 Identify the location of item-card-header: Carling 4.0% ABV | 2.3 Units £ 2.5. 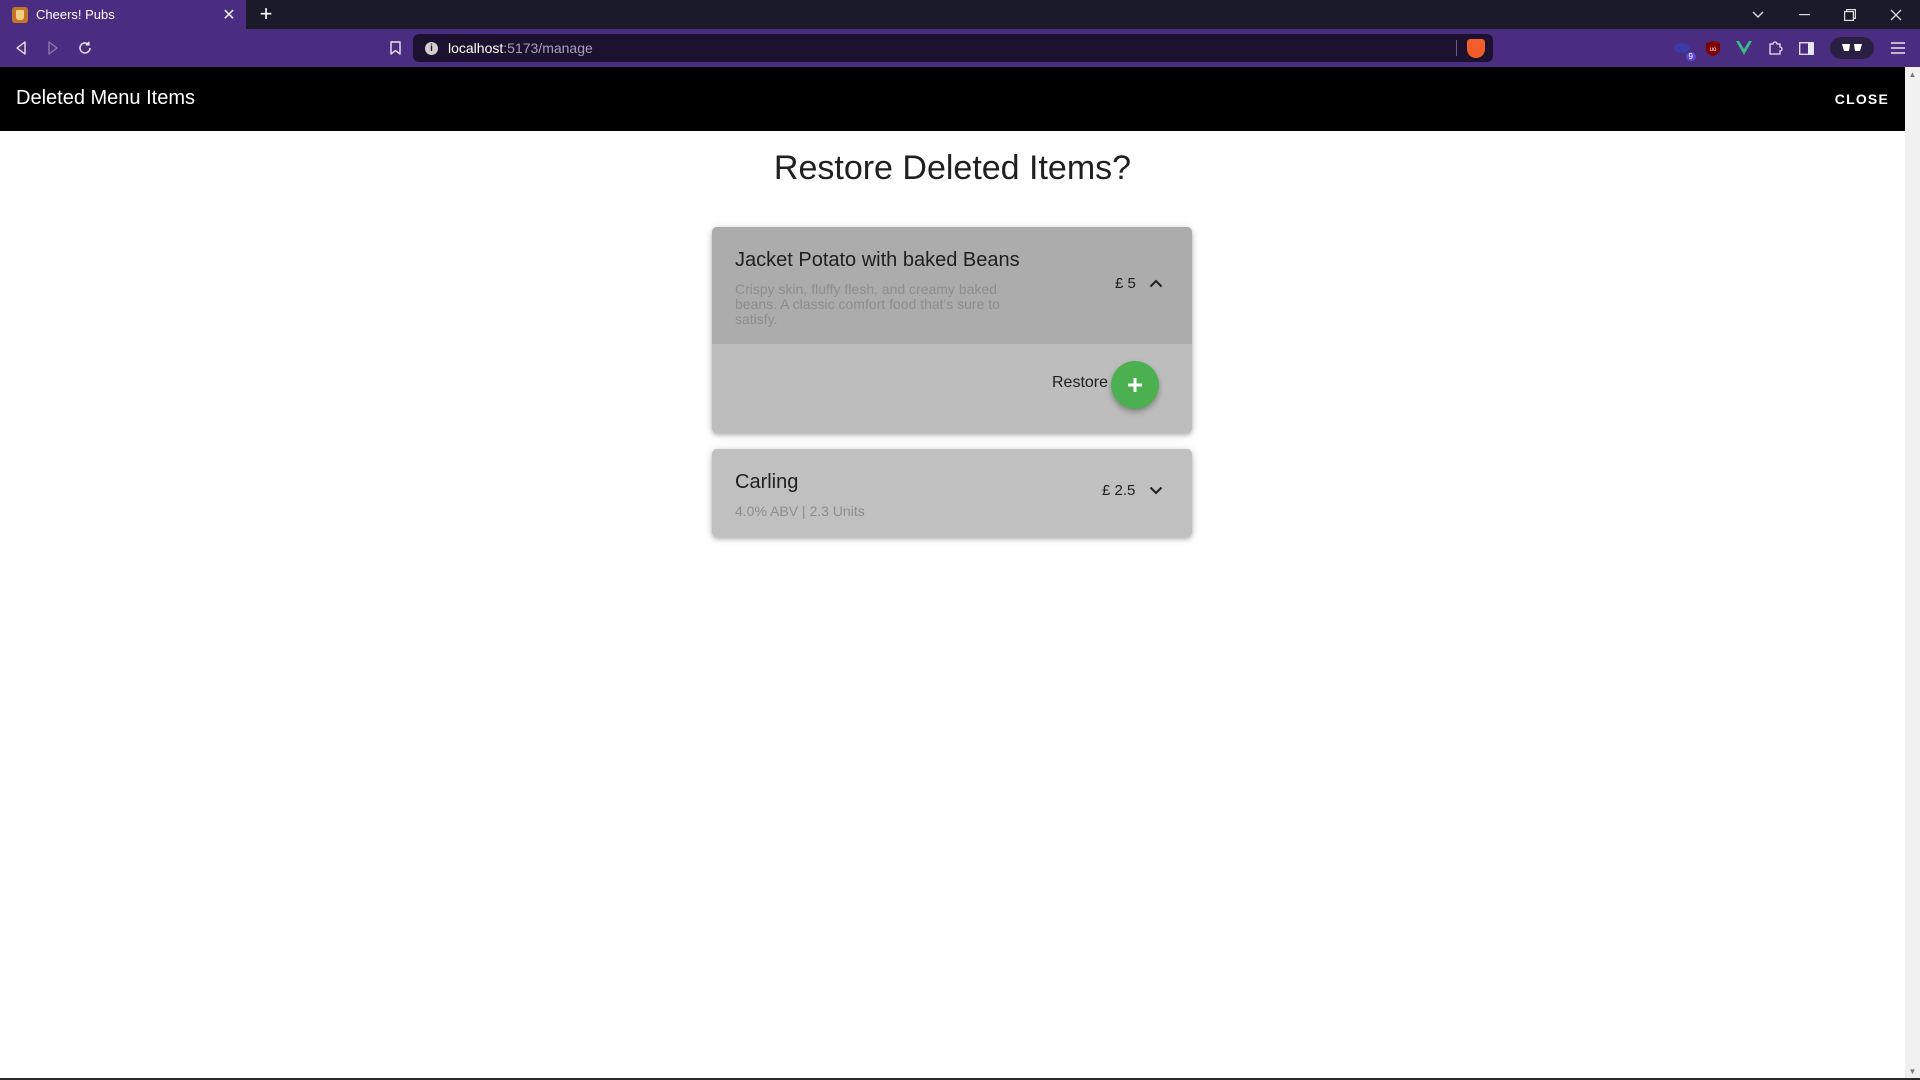
(952, 493).